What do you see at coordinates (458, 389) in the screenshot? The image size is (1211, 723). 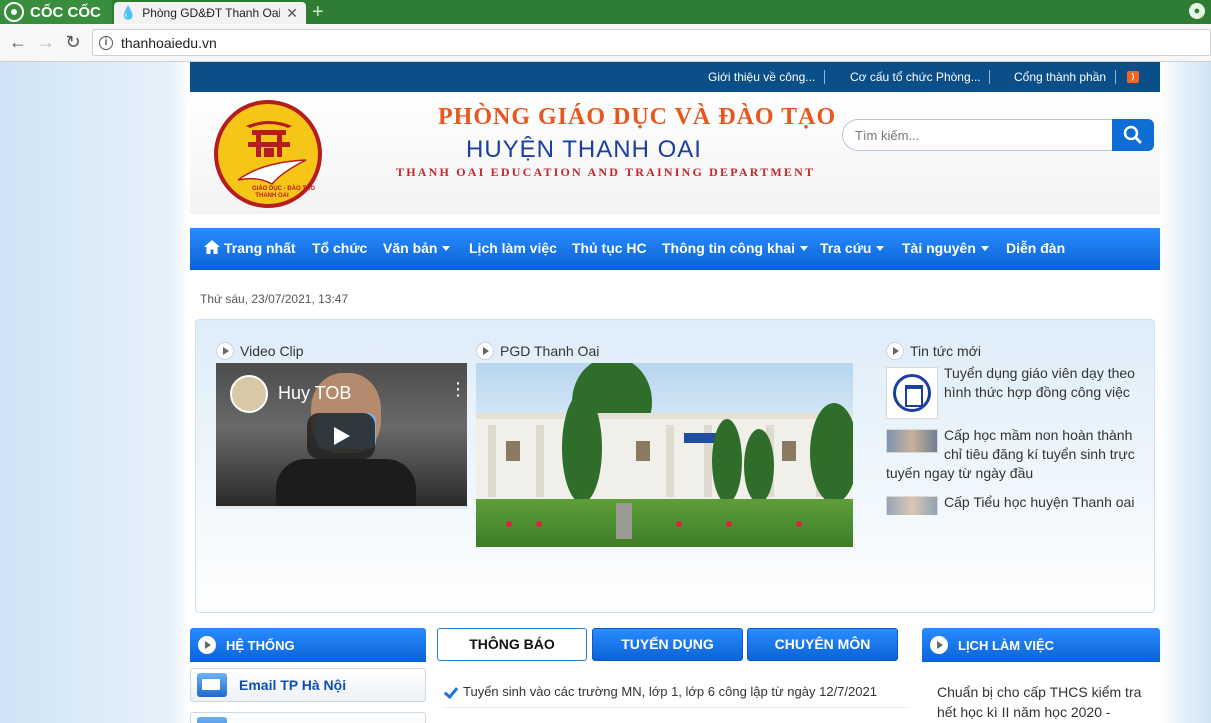 I see `more-options-icon: ⋮` at bounding box center [458, 389].